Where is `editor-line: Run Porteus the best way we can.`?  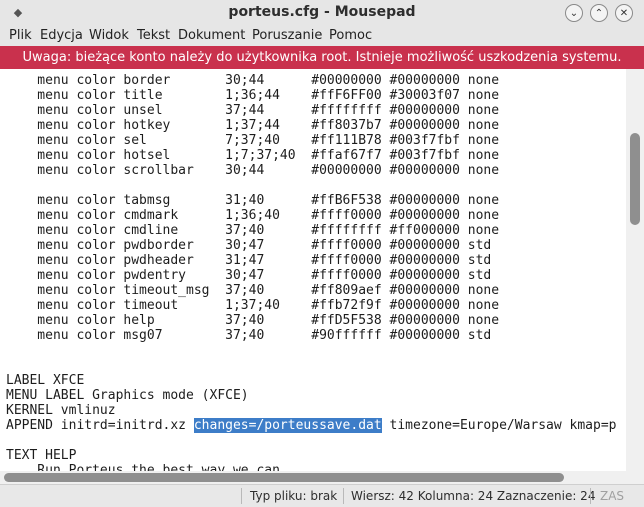
editor-line: Run Porteus the best way we can. is located at coordinates (147, 467).